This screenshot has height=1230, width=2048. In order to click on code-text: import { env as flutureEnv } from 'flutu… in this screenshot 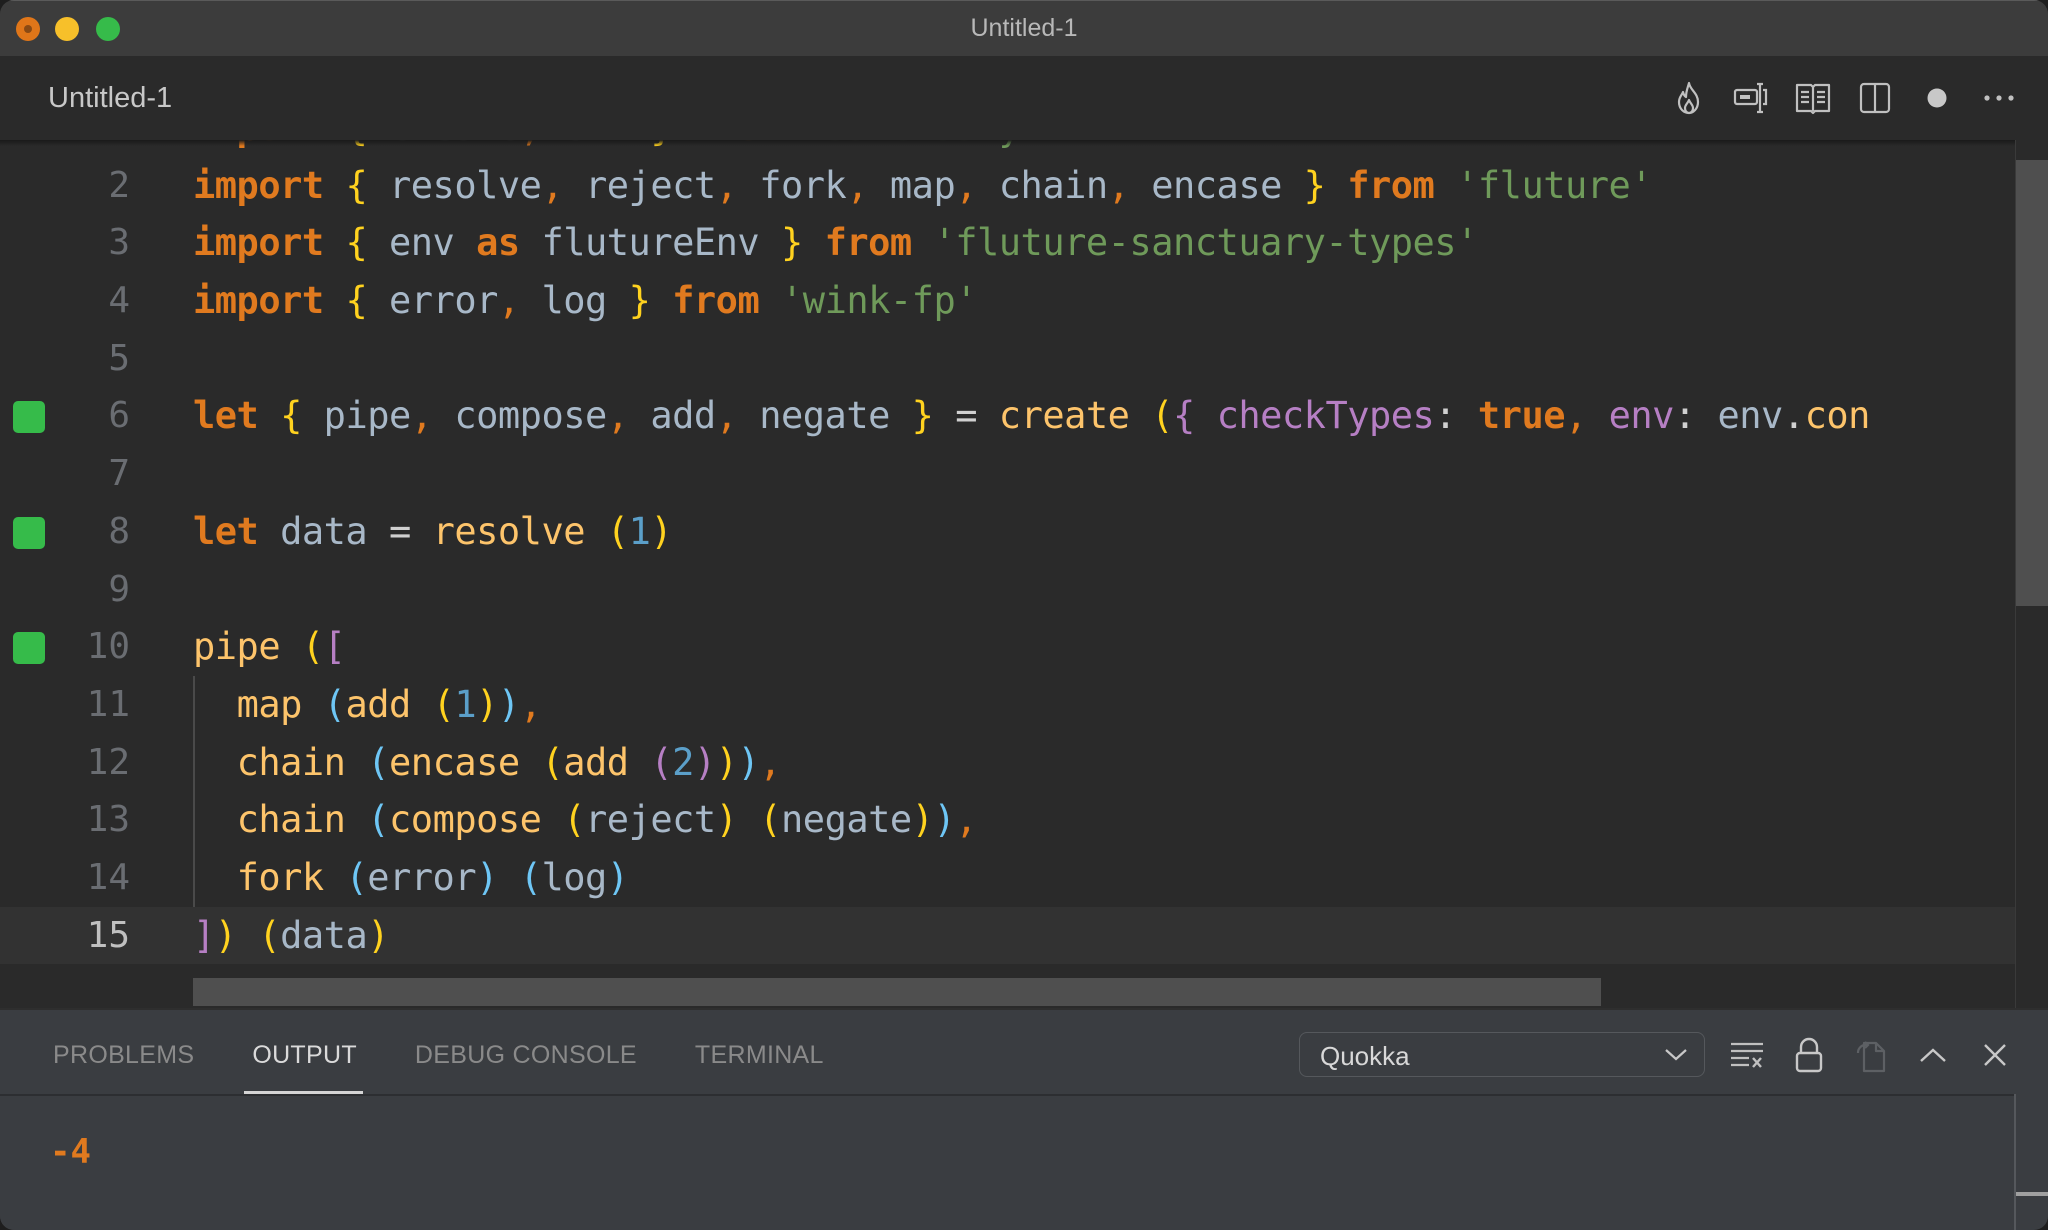, I will do `click(835, 243)`.